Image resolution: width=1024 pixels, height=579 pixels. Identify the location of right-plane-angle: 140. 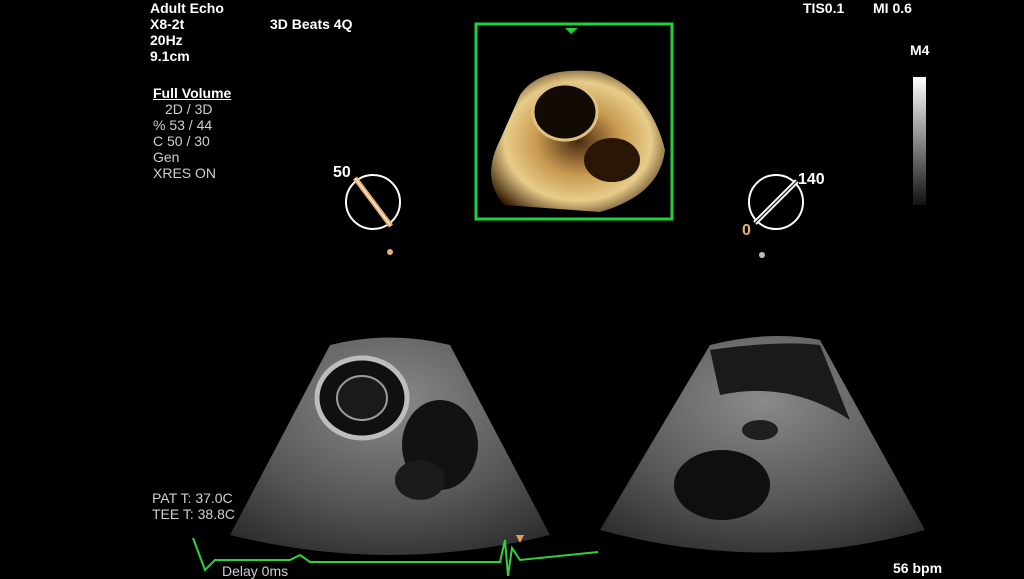
(811, 179).